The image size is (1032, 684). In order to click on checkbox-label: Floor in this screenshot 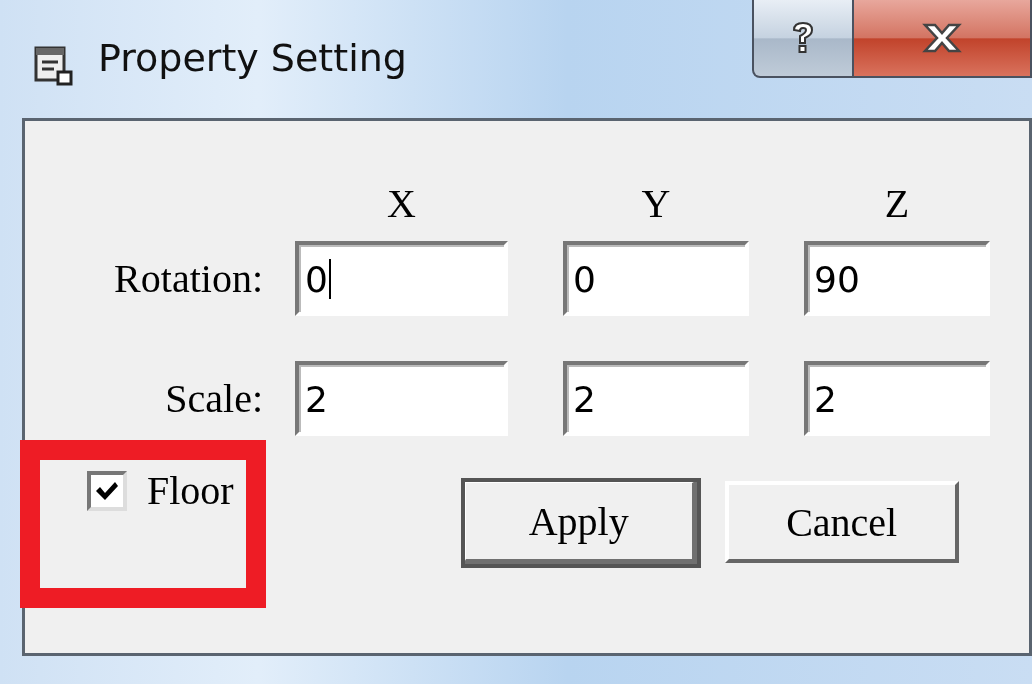, I will do `click(190, 490)`.